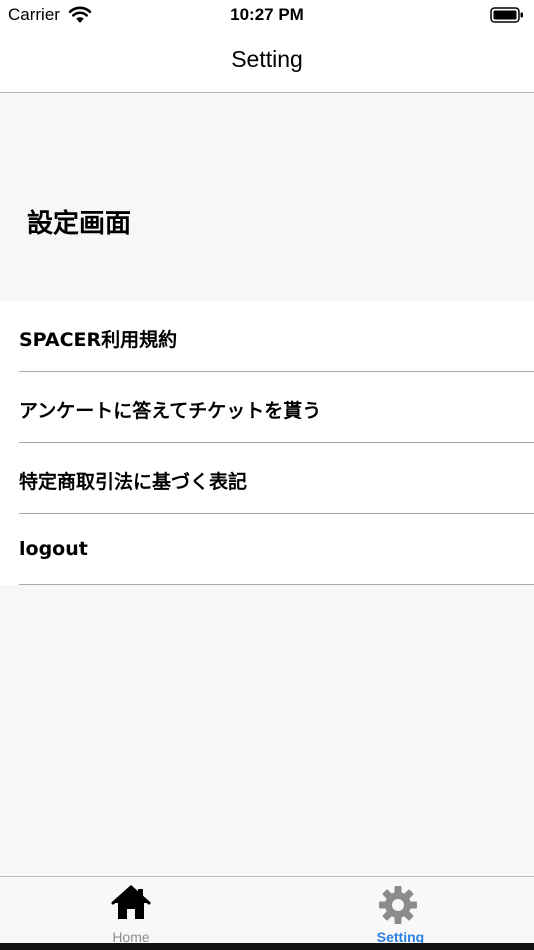  I want to click on tab-bar: Home Setting, so click(267, 913).